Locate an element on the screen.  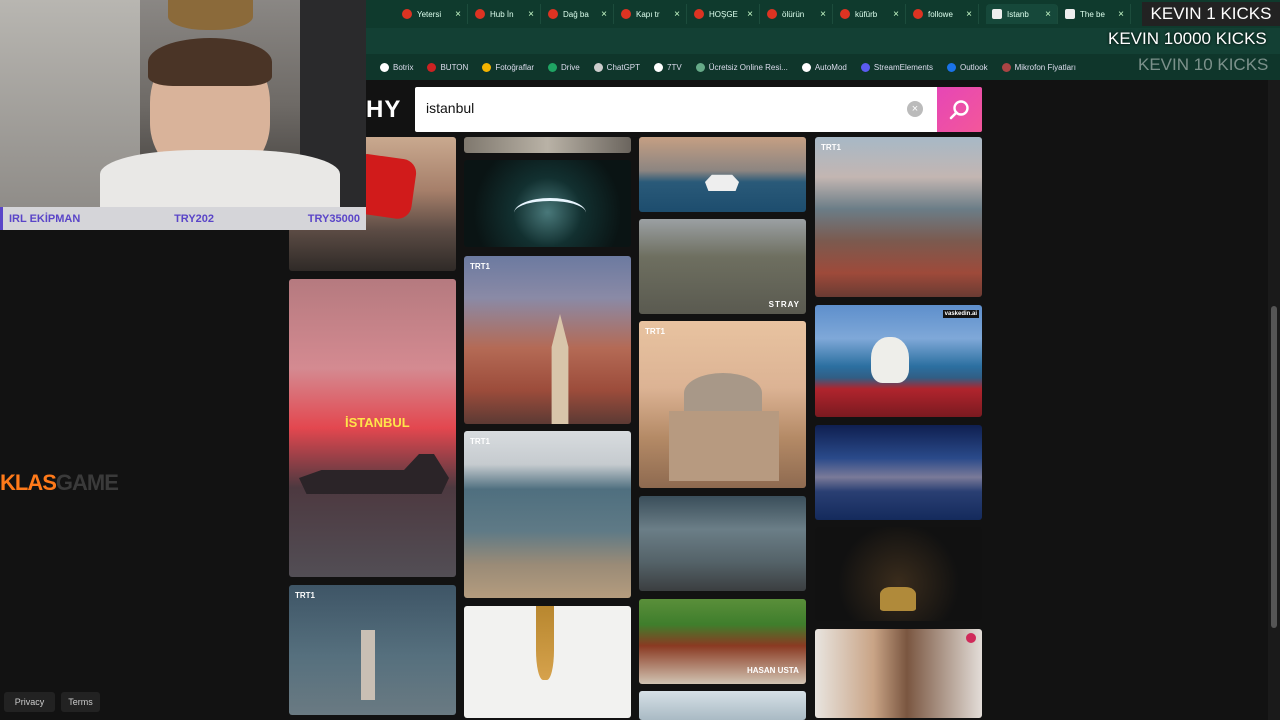
hair-shape is located at coordinates (210, 62).